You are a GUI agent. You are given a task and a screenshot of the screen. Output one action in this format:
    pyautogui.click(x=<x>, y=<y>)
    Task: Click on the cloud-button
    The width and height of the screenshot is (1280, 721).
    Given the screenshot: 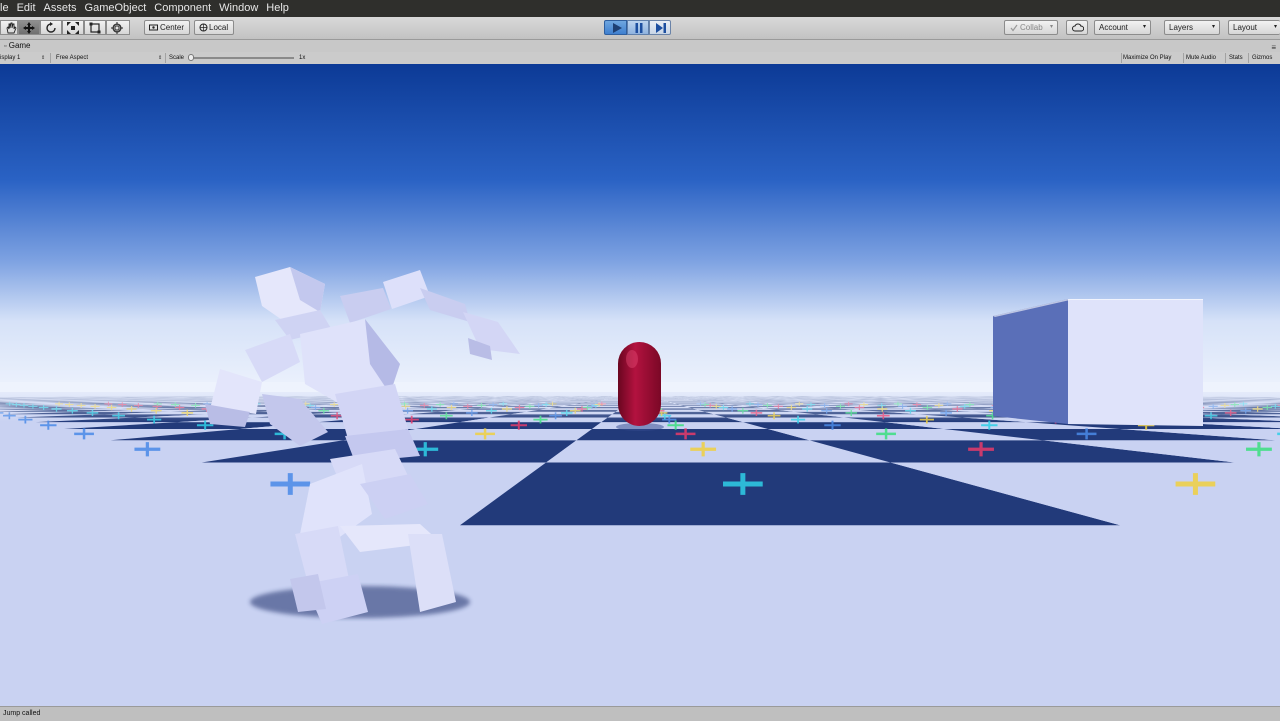 What is the action you would take?
    pyautogui.click(x=1077, y=27)
    